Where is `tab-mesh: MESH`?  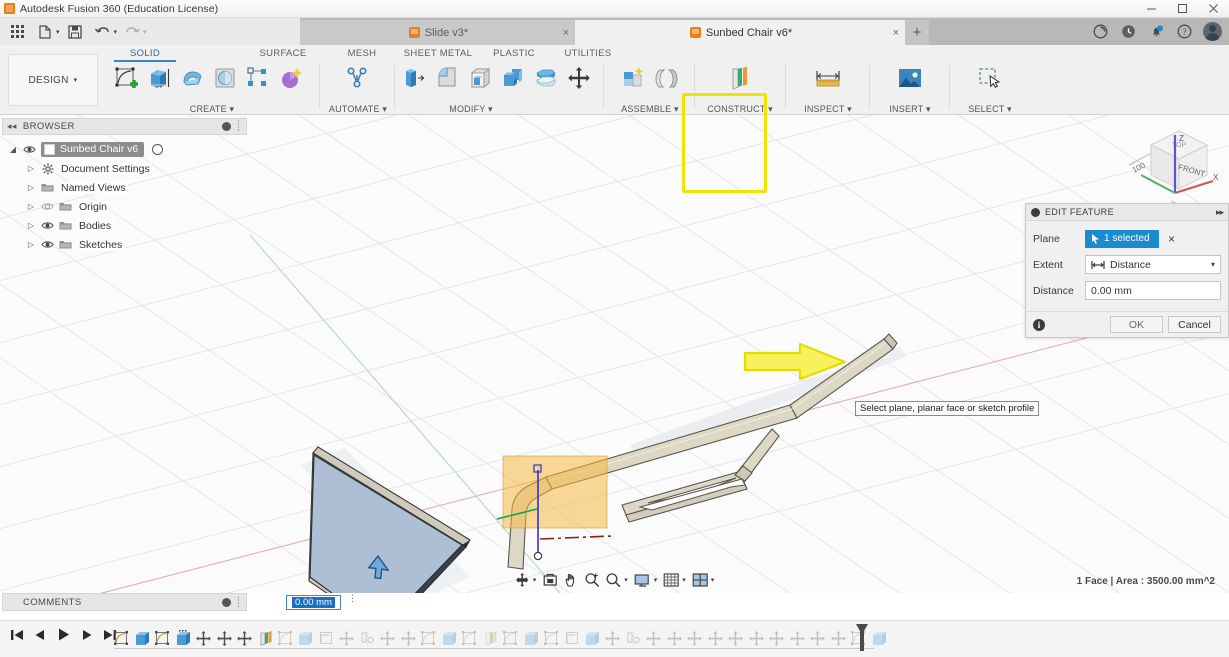 tab-mesh: MESH is located at coordinates (362, 53).